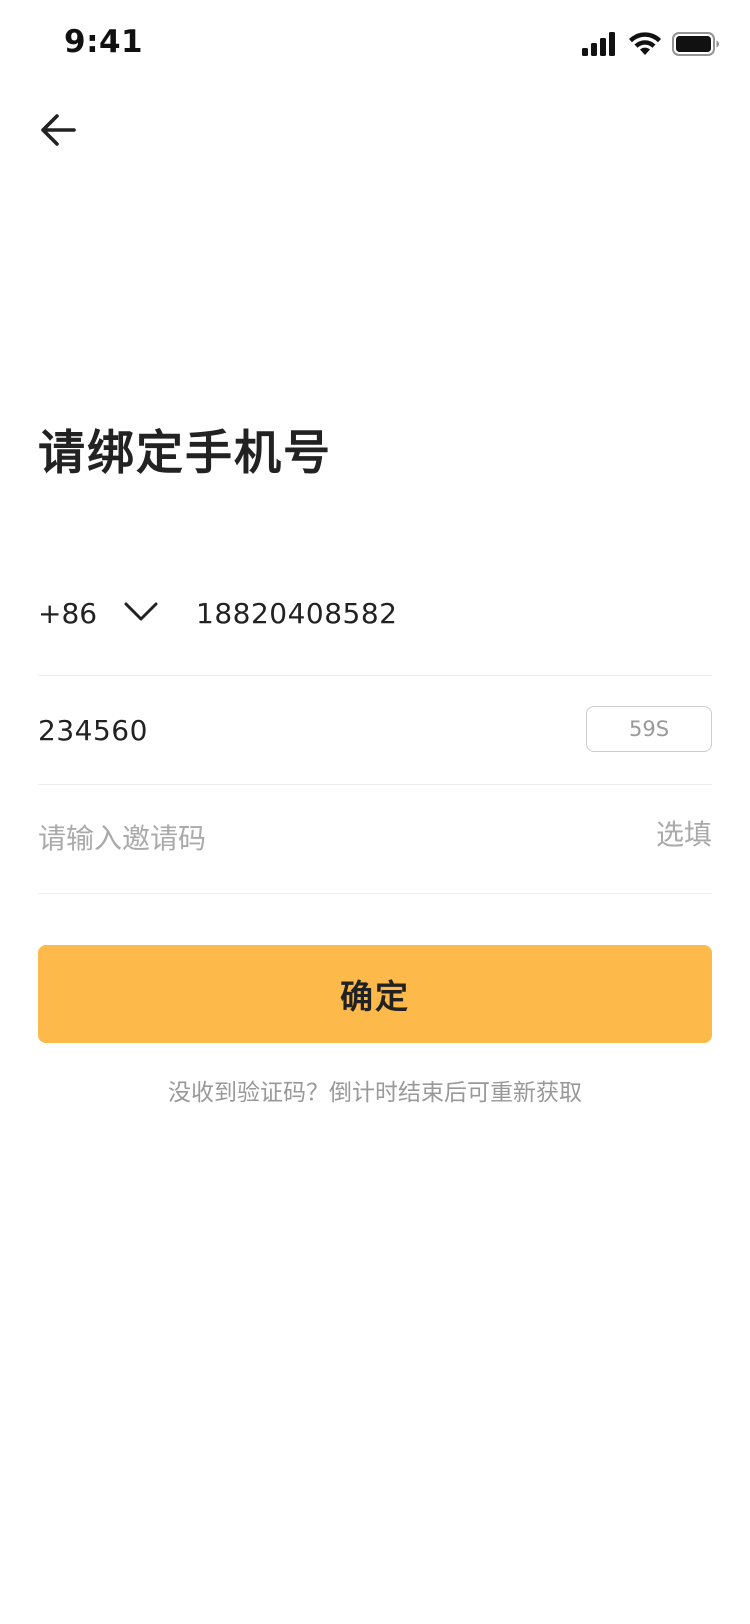 The height and width of the screenshot is (1624, 750). I want to click on country-code: +86, so click(67, 614).